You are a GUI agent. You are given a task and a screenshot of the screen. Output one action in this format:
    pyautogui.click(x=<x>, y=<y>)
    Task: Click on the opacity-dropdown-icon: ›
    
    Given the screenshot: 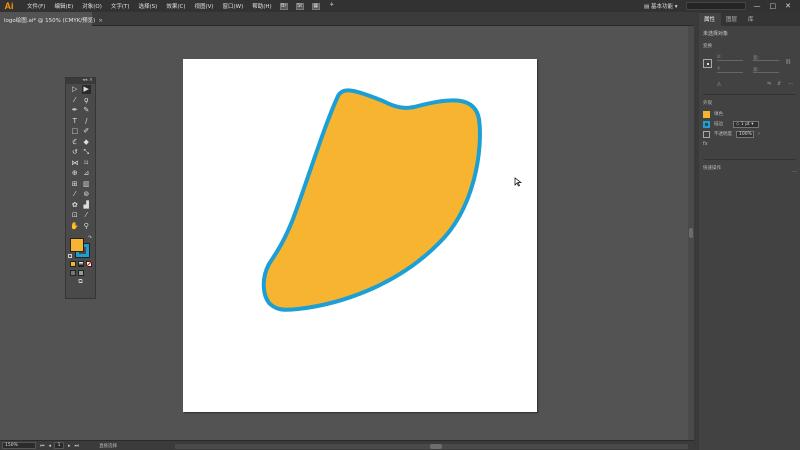 What is the action you would take?
    pyautogui.click(x=759, y=134)
    